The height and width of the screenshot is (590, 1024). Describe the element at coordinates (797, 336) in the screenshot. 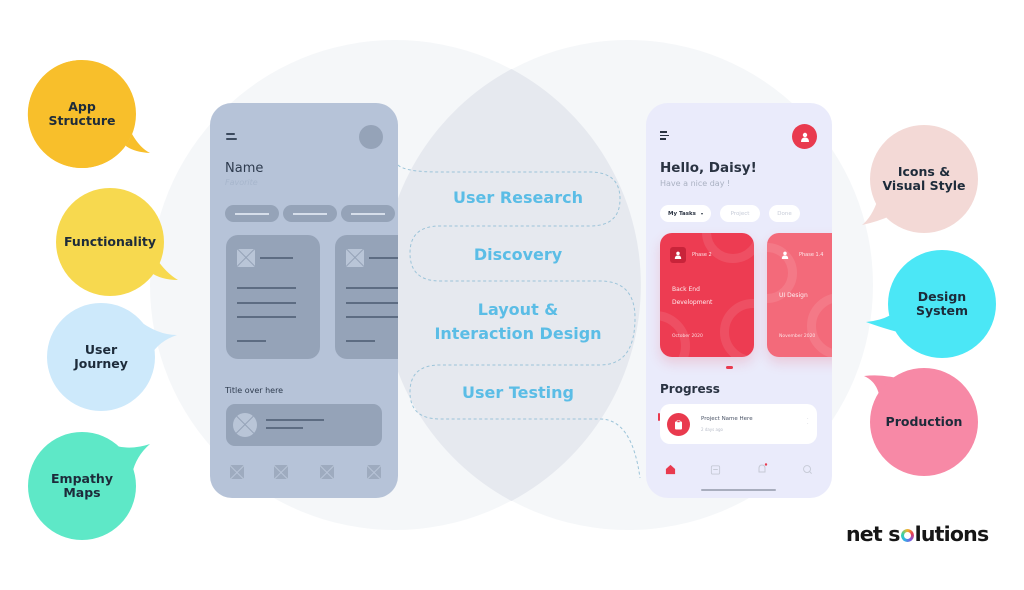

I see `project-date: November 2020` at that location.